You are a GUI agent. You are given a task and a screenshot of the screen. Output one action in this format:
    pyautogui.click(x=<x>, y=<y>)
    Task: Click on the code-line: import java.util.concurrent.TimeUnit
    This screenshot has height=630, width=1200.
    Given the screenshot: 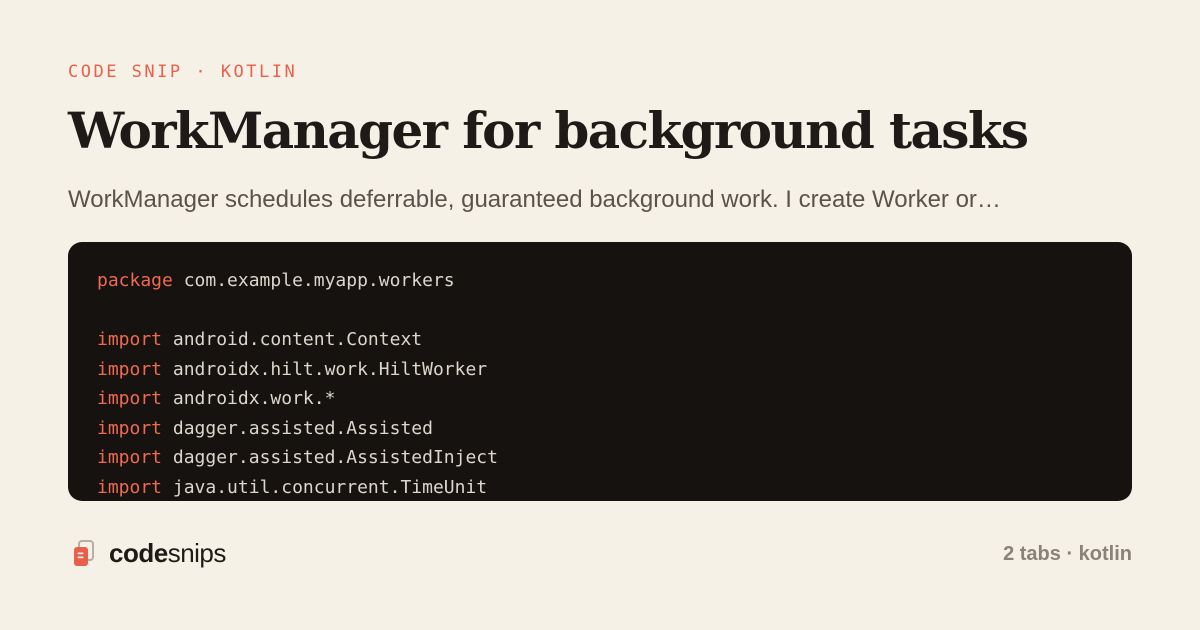 What is the action you would take?
    pyautogui.click(x=297, y=487)
    